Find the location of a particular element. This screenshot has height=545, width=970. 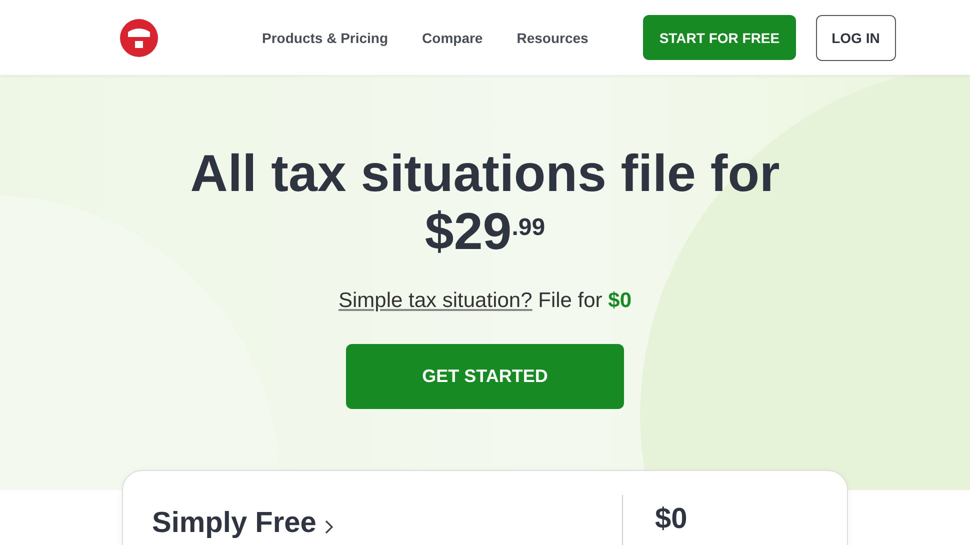

nav-link: Compare is located at coordinates (452, 38).